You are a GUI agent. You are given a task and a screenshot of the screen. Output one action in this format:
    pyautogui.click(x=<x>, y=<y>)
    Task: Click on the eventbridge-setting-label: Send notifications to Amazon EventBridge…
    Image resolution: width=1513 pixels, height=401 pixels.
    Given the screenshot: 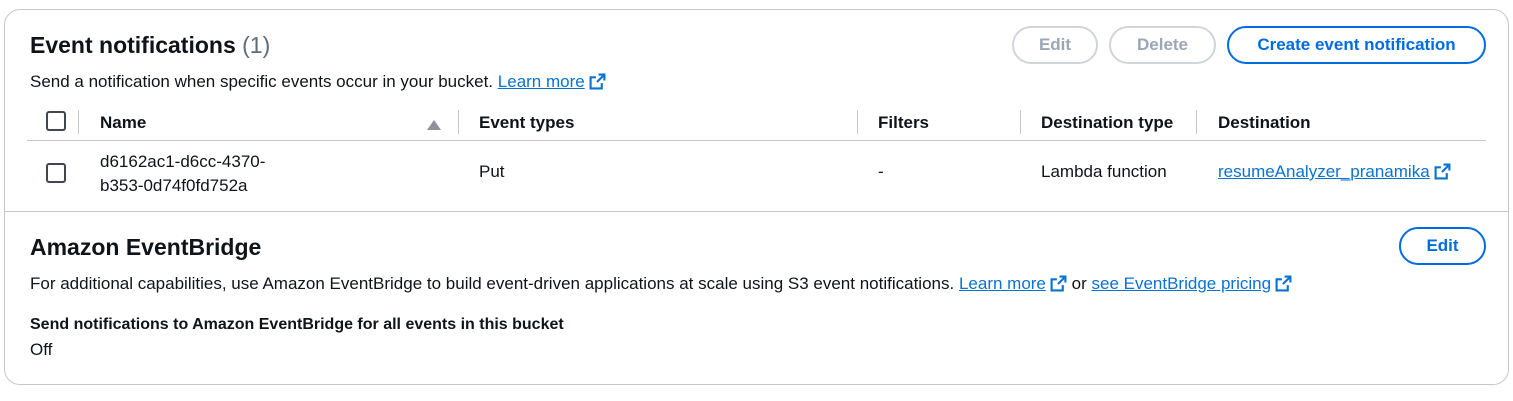 What is the action you would take?
    pyautogui.click(x=297, y=324)
    